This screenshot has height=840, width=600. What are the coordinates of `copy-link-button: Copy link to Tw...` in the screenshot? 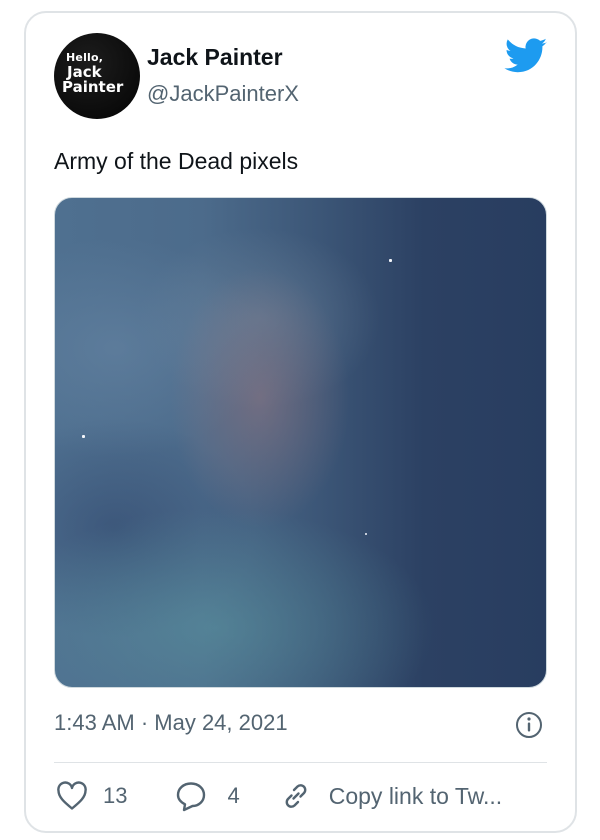 It's located at (391, 796).